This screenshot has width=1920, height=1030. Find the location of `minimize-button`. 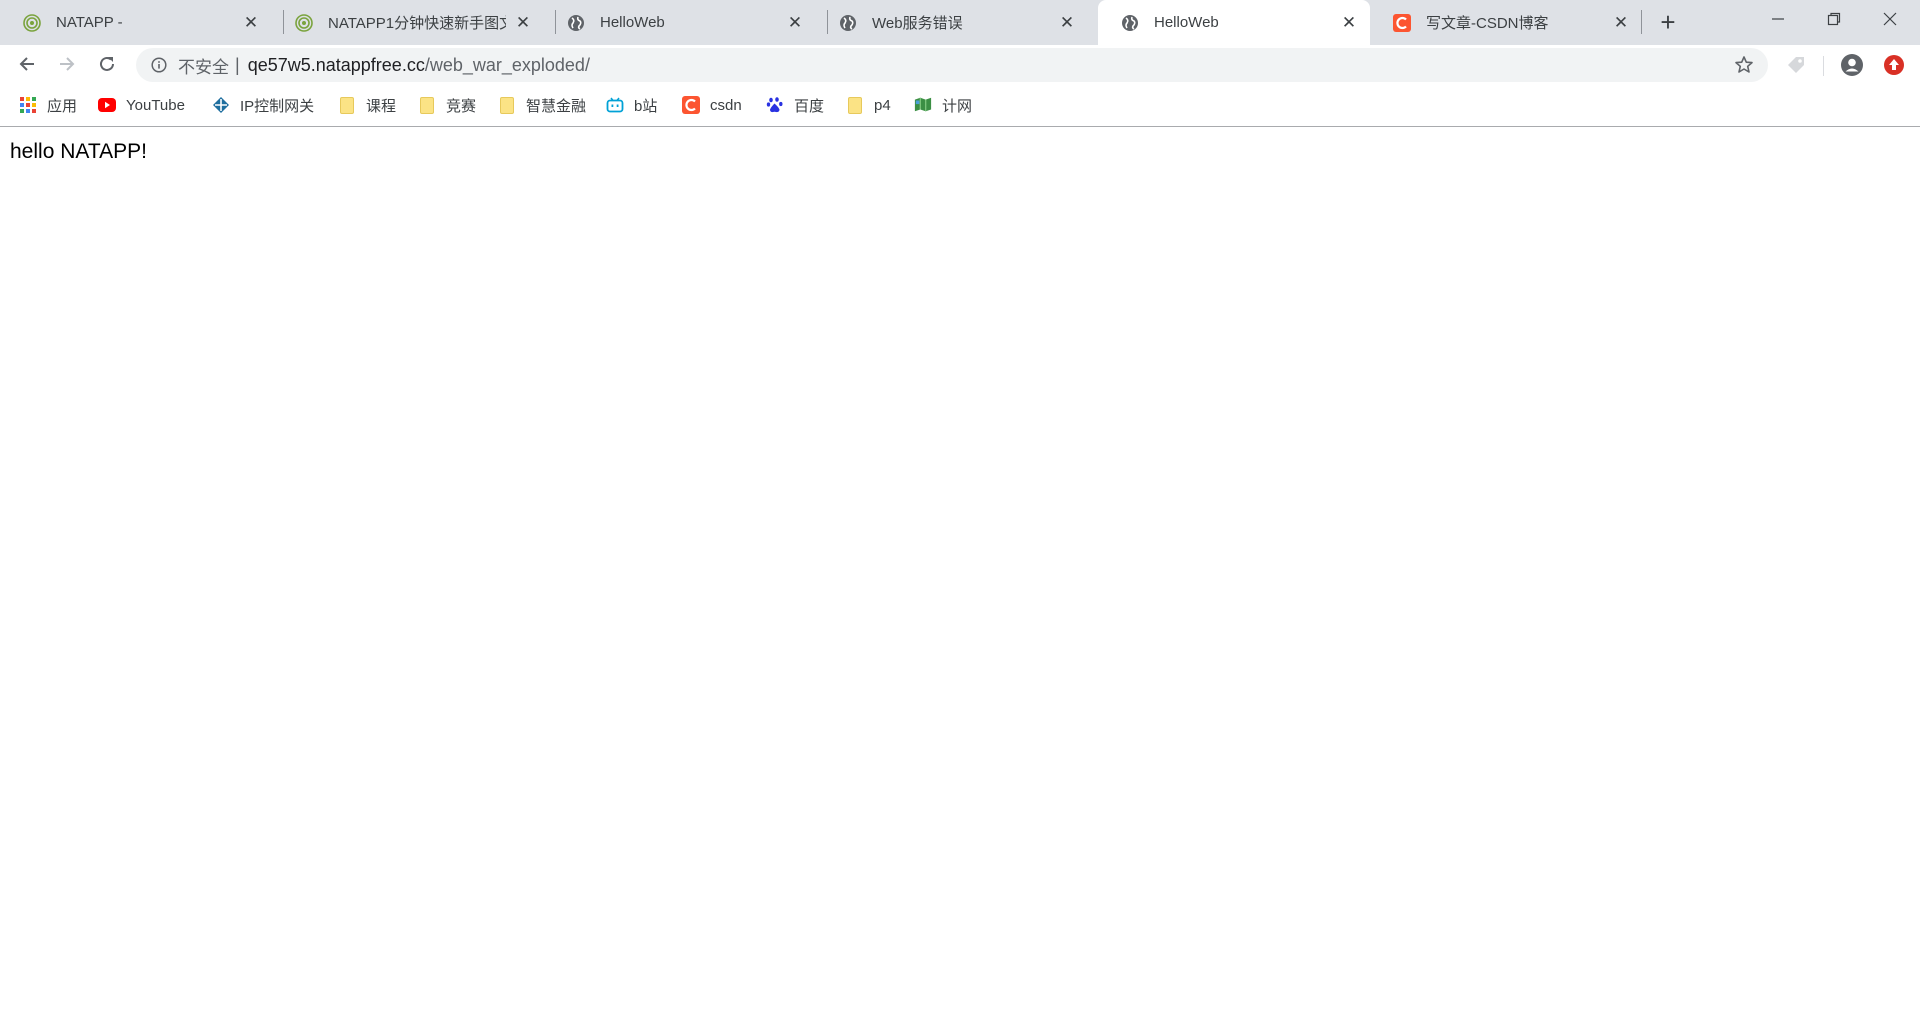

minimize-button is located at coordinates (1778, 19).